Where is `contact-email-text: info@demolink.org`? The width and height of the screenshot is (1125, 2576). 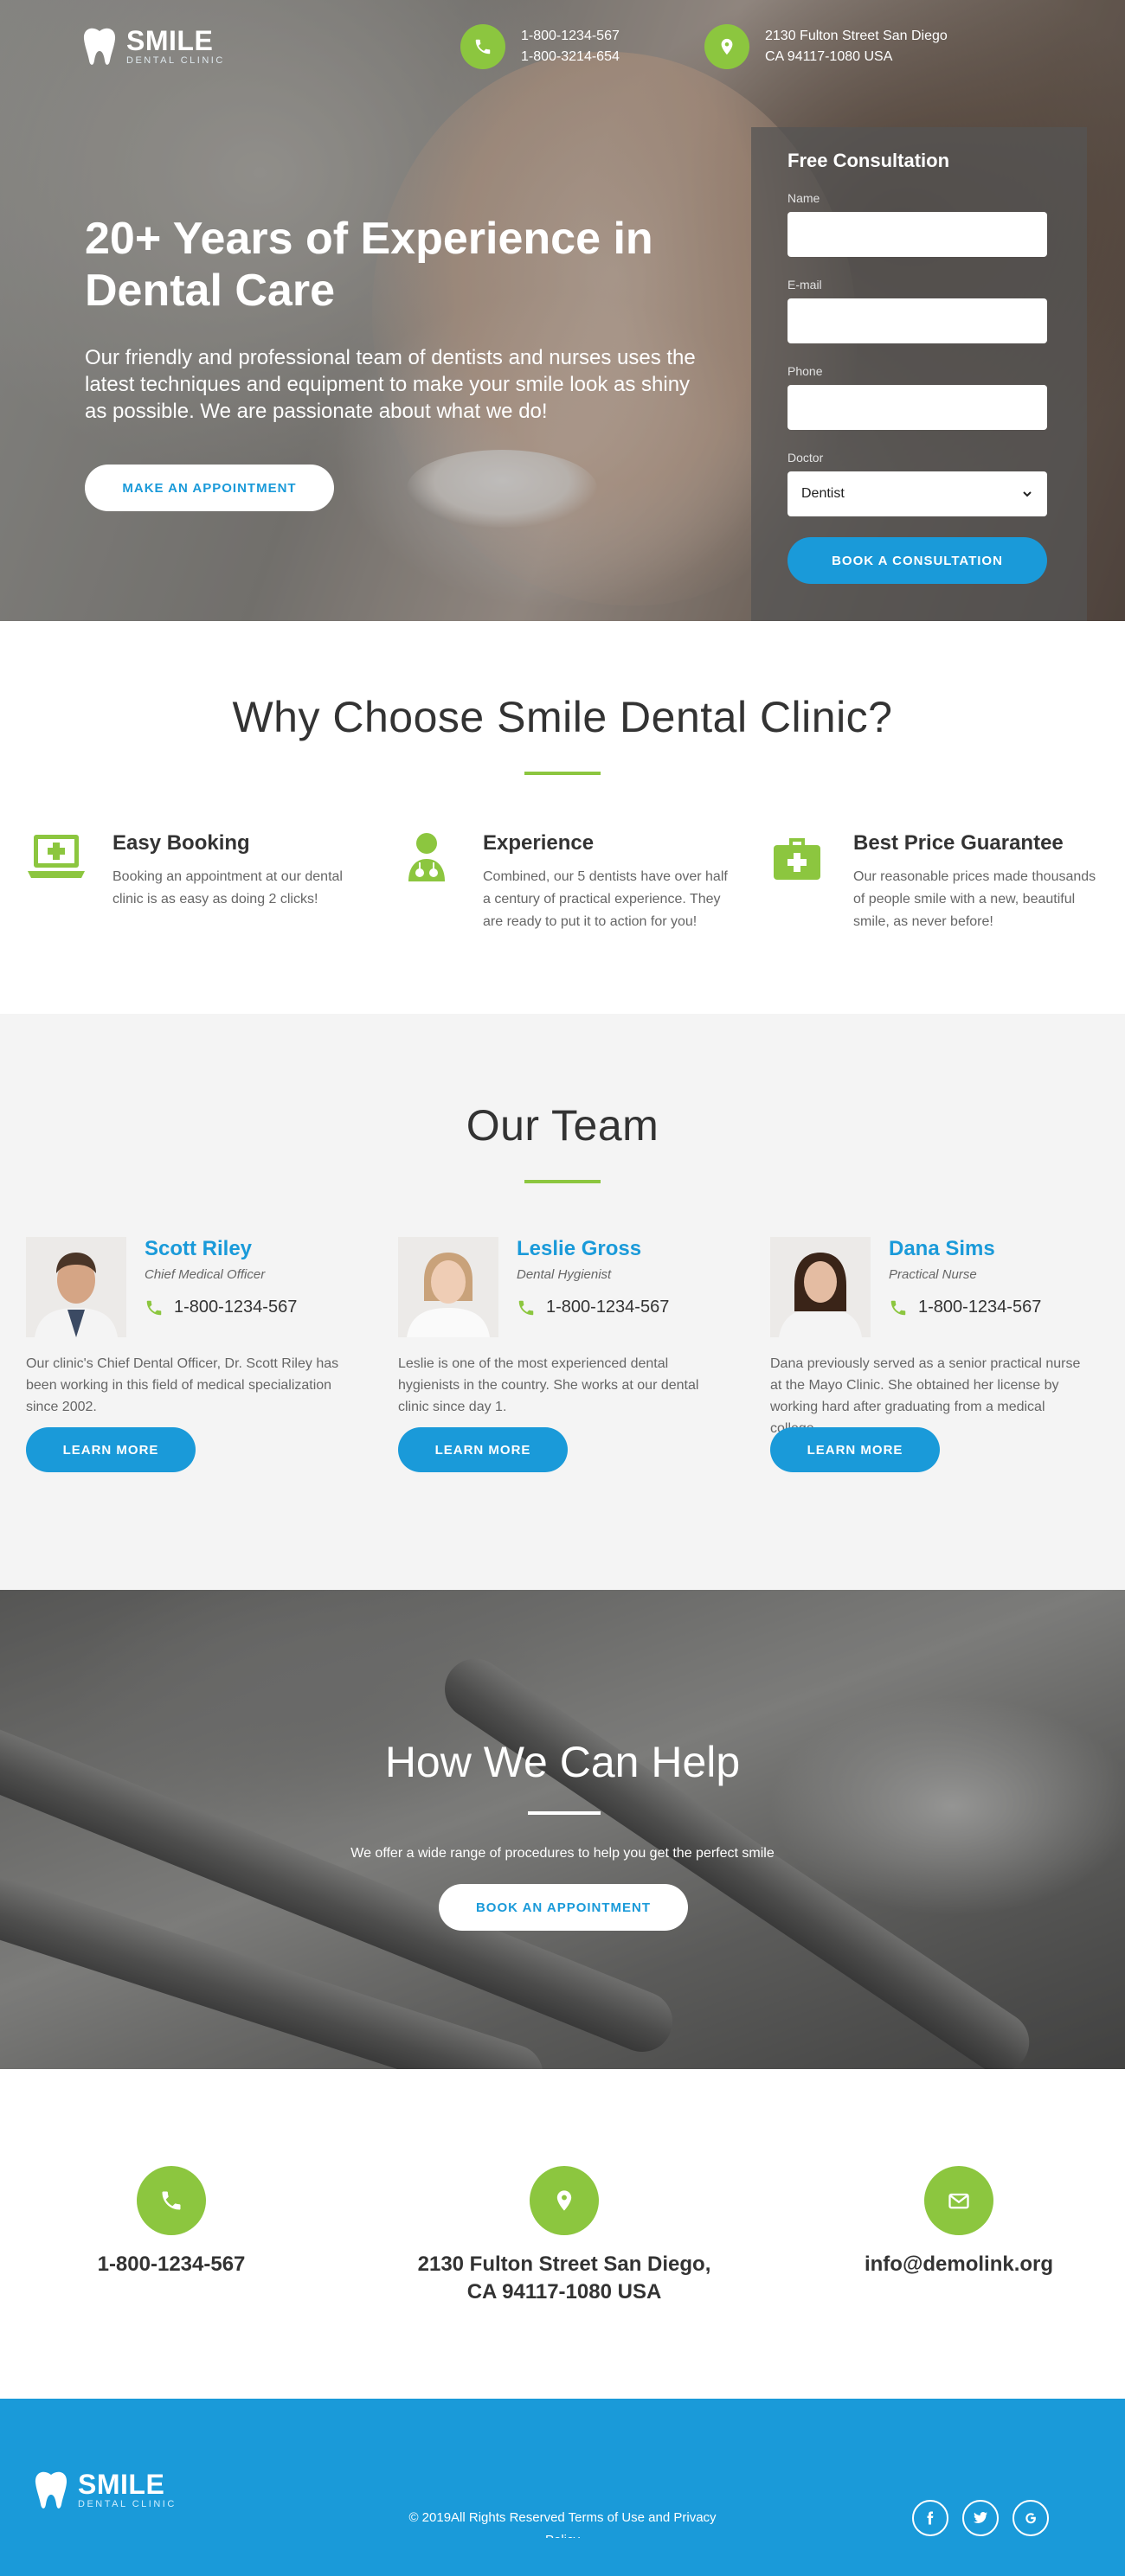
contact-email-text: info@demolink.org is located at coordinates (946, 2264).